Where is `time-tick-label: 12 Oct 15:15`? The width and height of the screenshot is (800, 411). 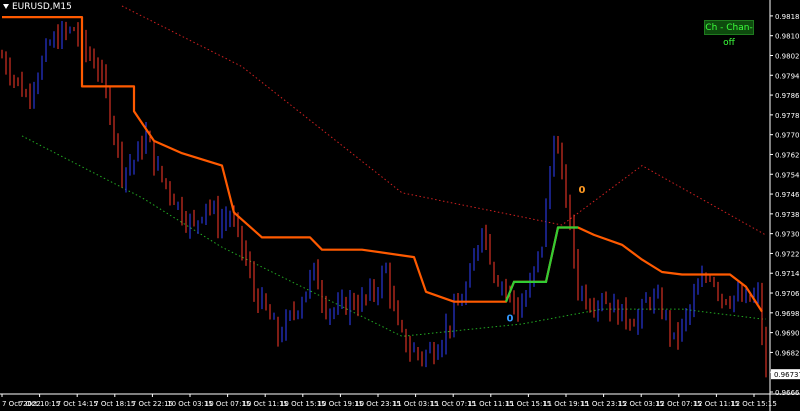 time-tick-label: 12 Oct 15:15 is located at coordinates (754, 404).